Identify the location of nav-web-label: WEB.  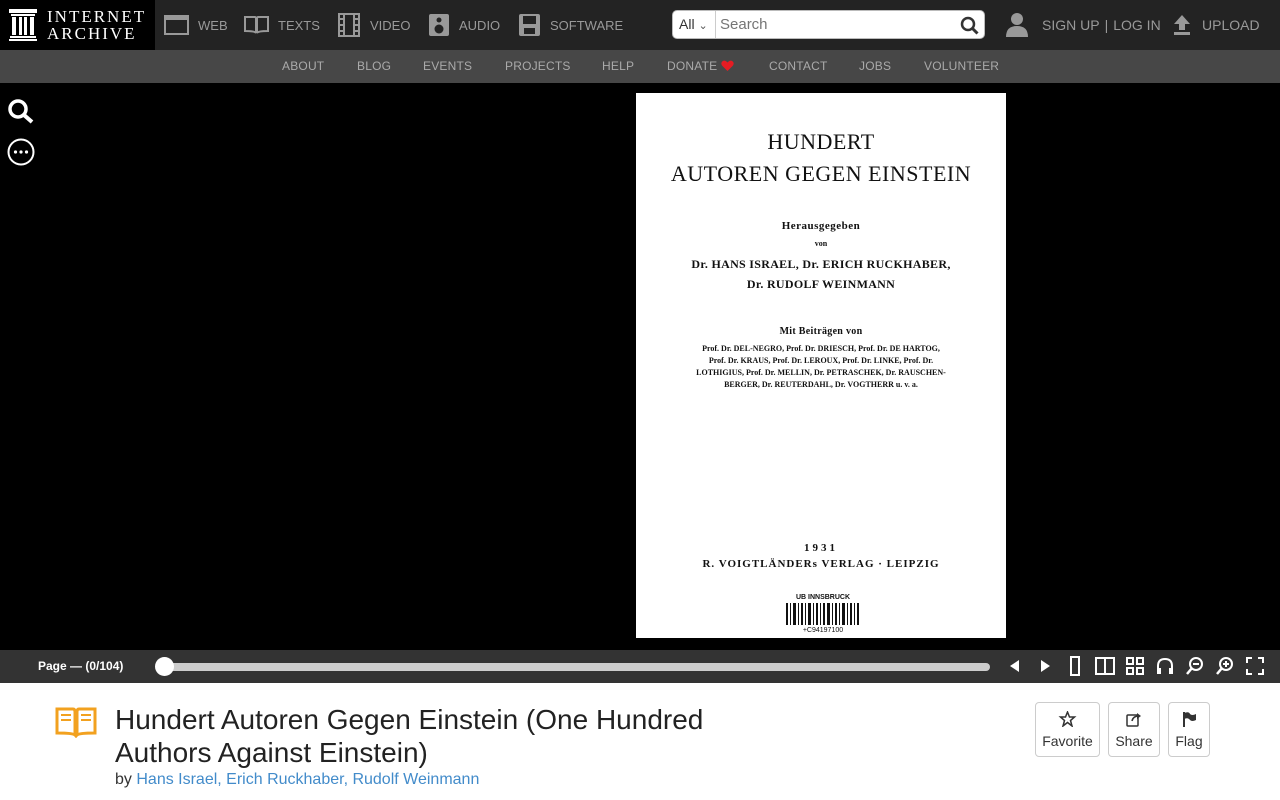
(213, 25).